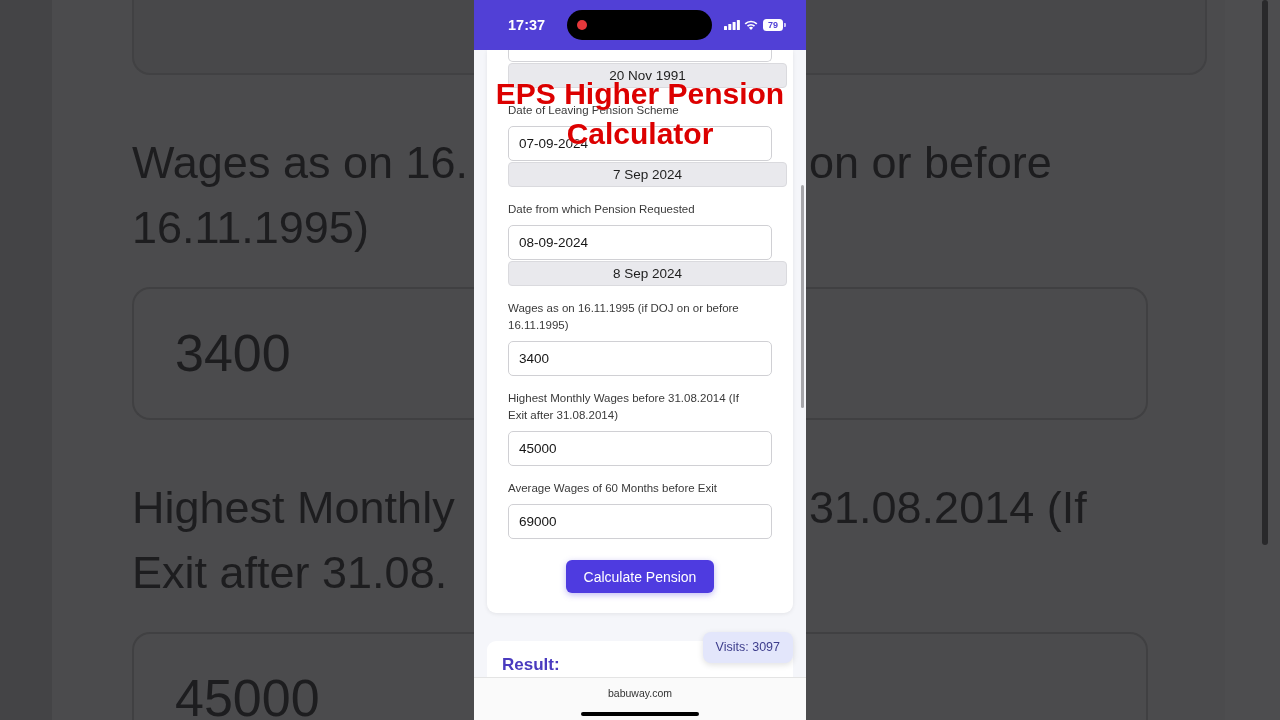  I want to click on field-label: Average Wages of 60 Months before Exit, so click(613, 488).